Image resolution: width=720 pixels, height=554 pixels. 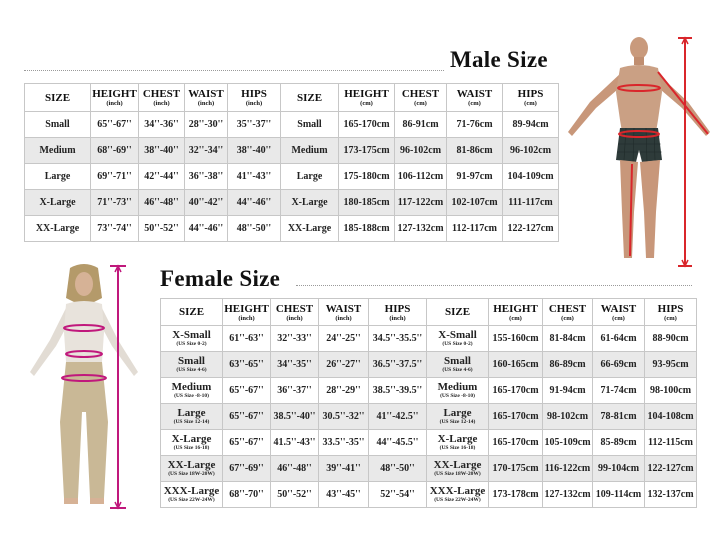 I want to click on male-right-leg, so click(x=650, y=209).